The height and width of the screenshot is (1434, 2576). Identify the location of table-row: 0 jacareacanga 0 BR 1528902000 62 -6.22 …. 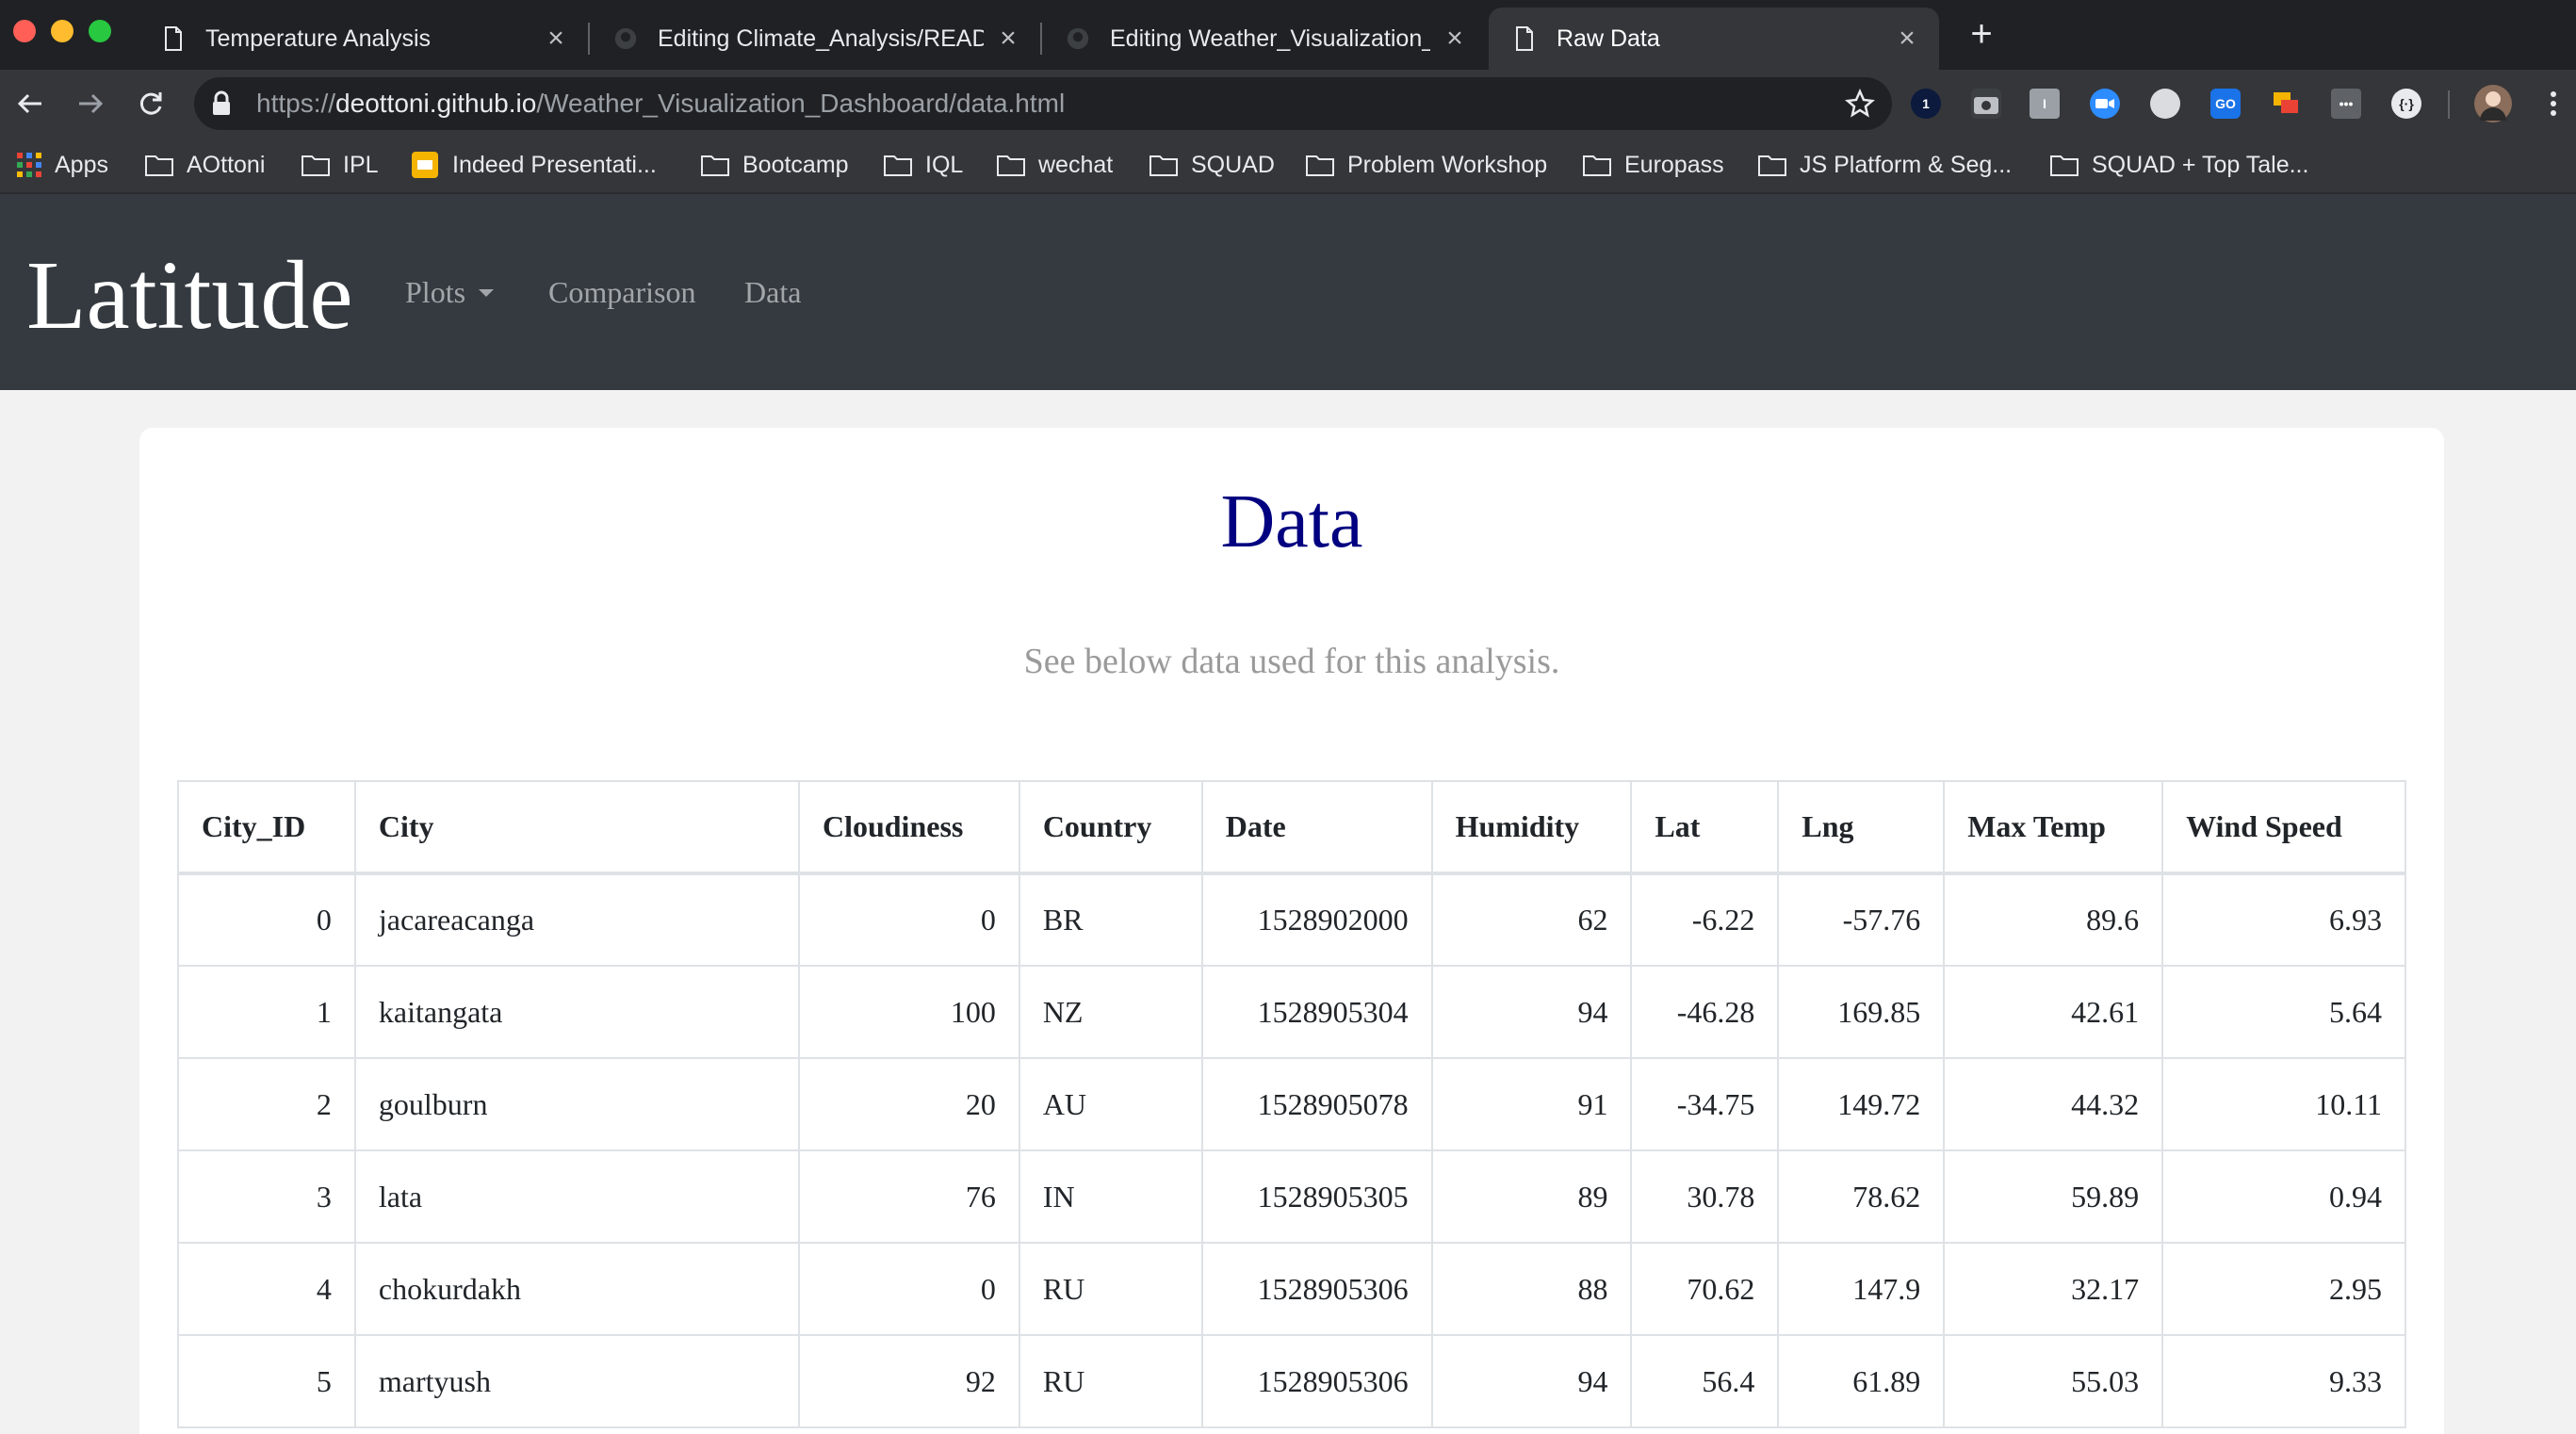
(1291, 919).